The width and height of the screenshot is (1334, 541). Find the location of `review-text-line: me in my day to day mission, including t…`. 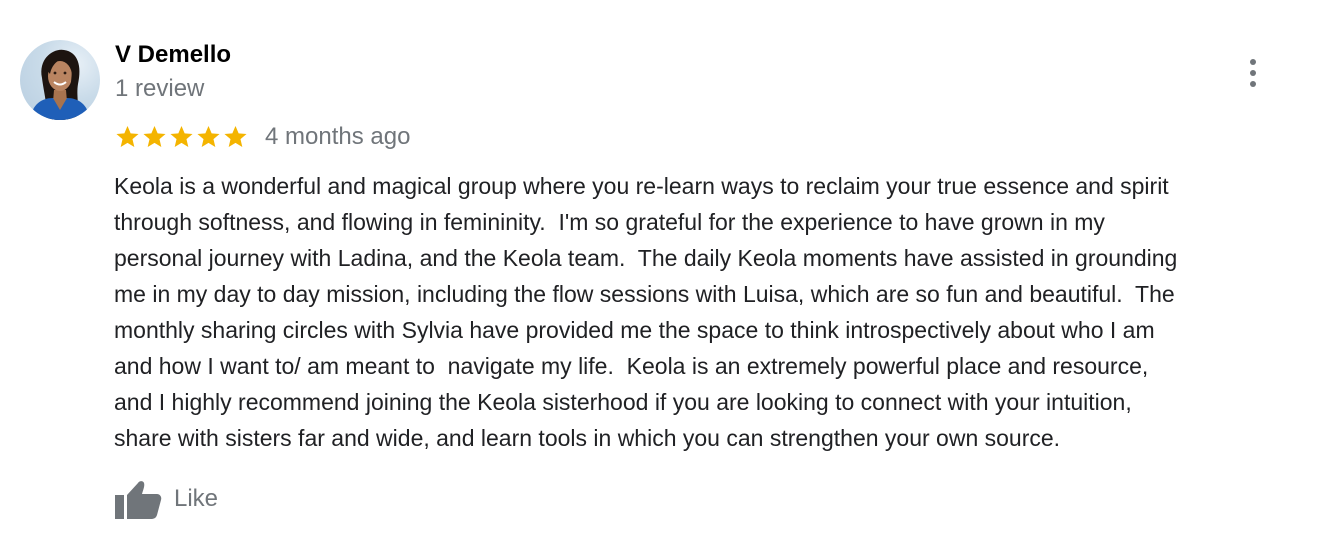

review-text-line: me in my day to day mission, including t… is located at coordinates (644, 294).